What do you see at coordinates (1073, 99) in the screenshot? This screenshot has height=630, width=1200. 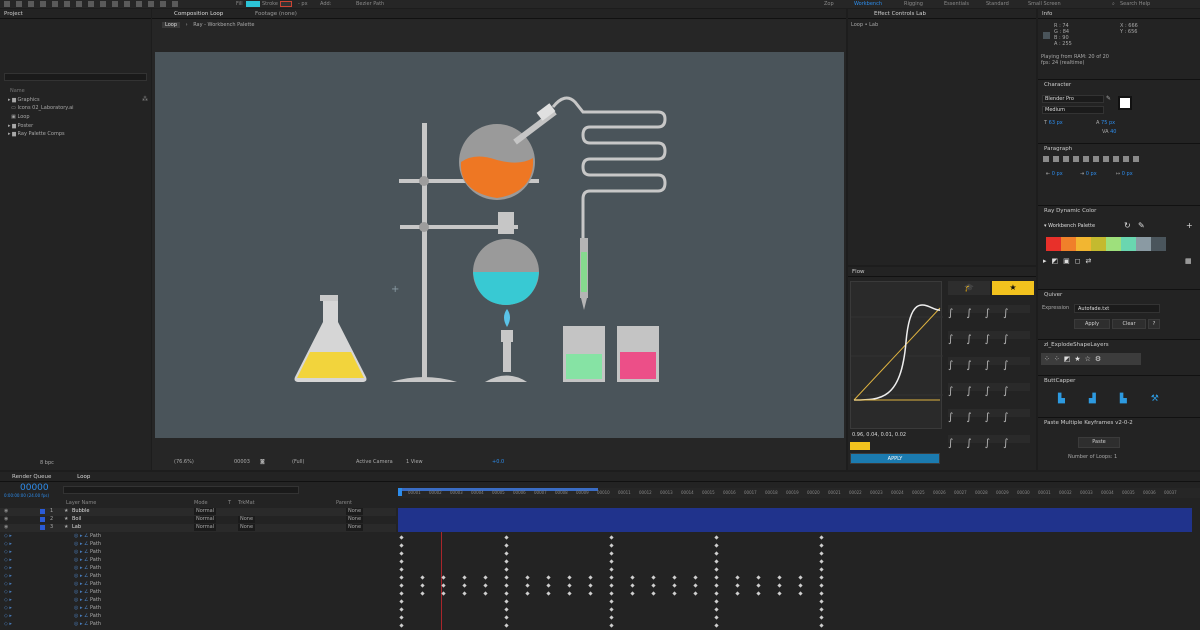 I see `font-family-select: Blender Pro` at bounding box center [1073, 99].